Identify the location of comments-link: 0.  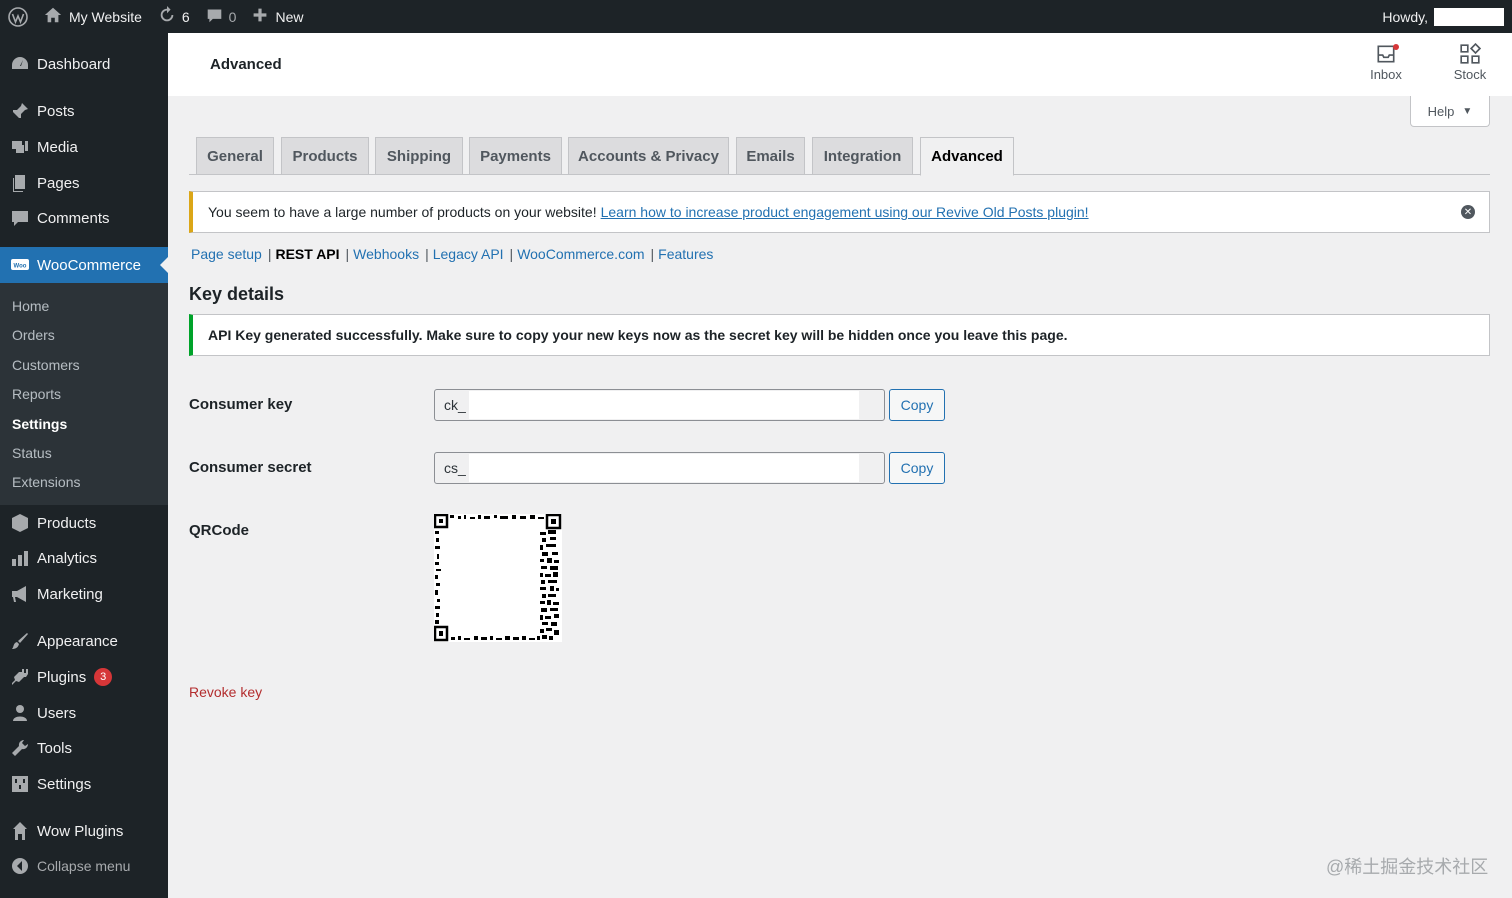
(221, 16).